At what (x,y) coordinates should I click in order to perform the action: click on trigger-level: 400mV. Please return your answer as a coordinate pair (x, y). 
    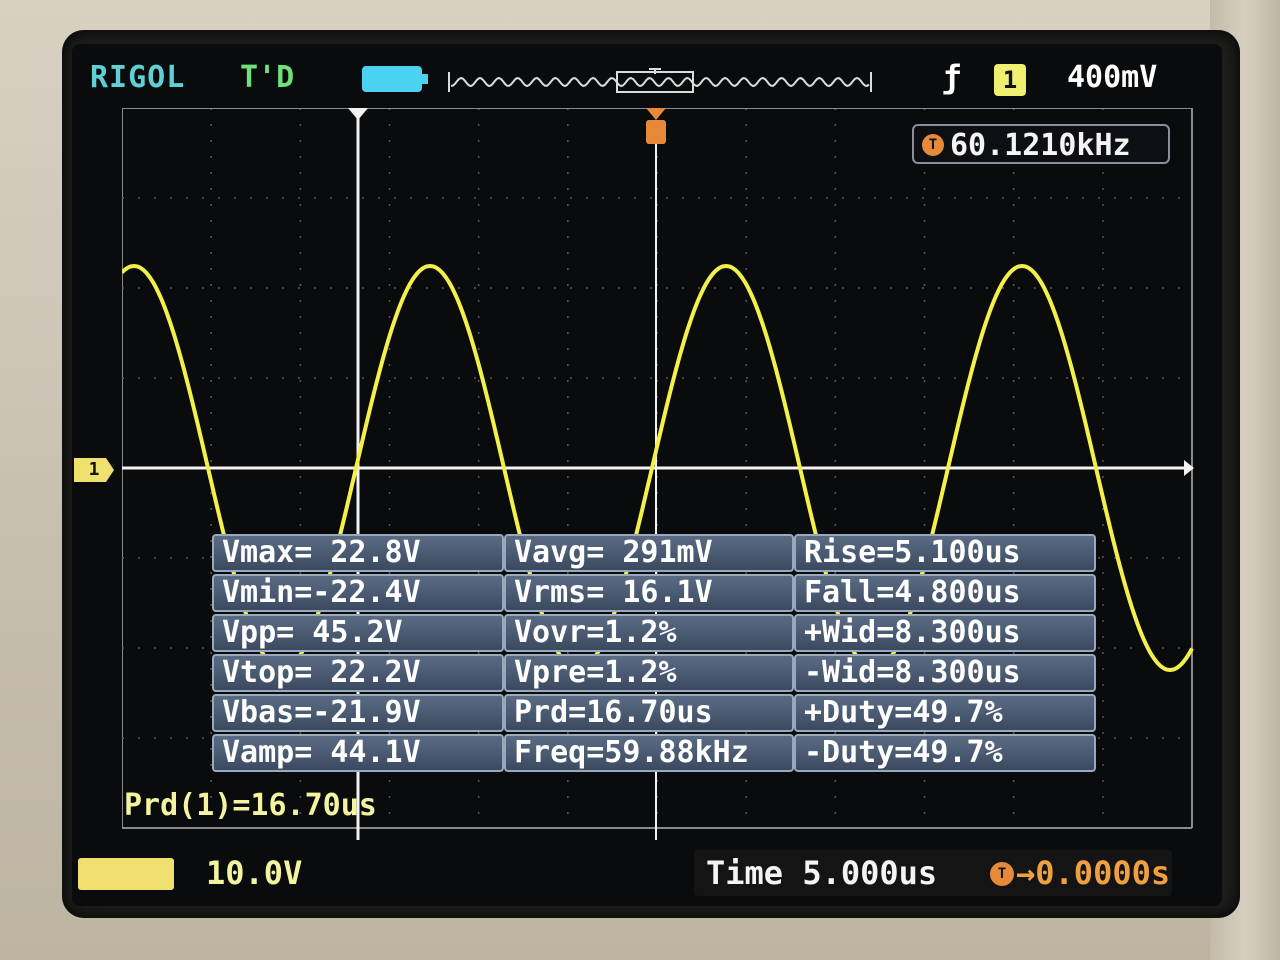
    Looking at the image, I should click on (1112, 77).